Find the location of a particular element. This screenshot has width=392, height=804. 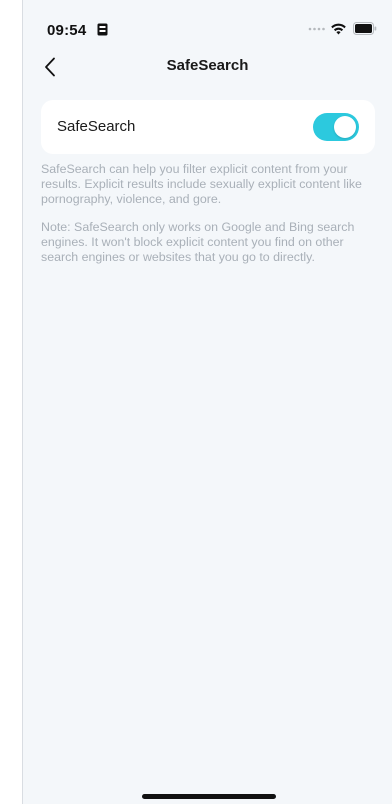

home-indicator is located at coordinates (209, 796).